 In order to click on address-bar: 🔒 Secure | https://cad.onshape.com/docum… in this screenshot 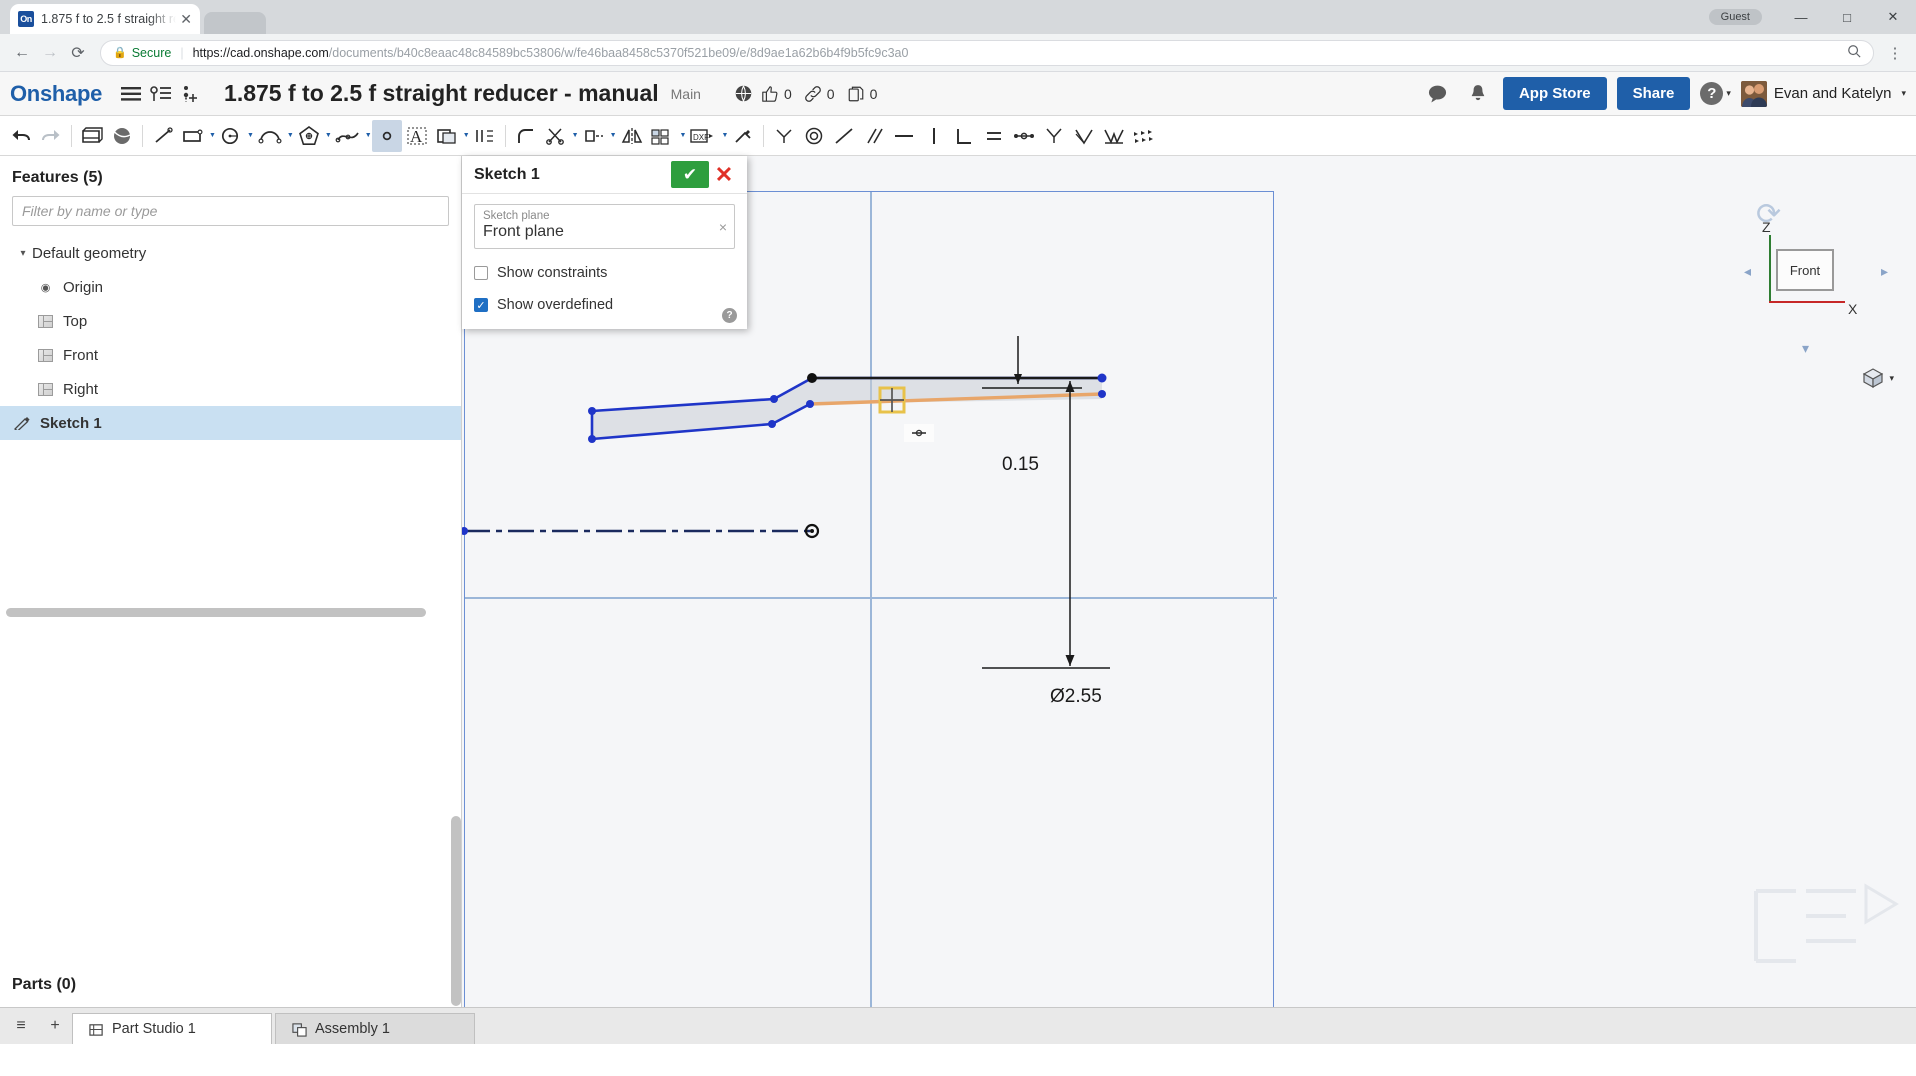, I will do `click(987, 52)`.